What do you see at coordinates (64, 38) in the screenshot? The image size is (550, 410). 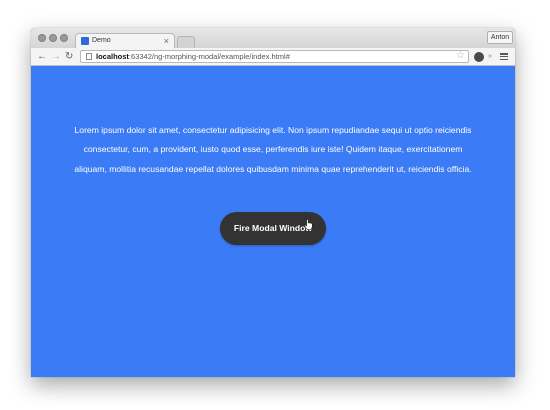 I see `maximize-window-button` at bounding box center [64, 38].